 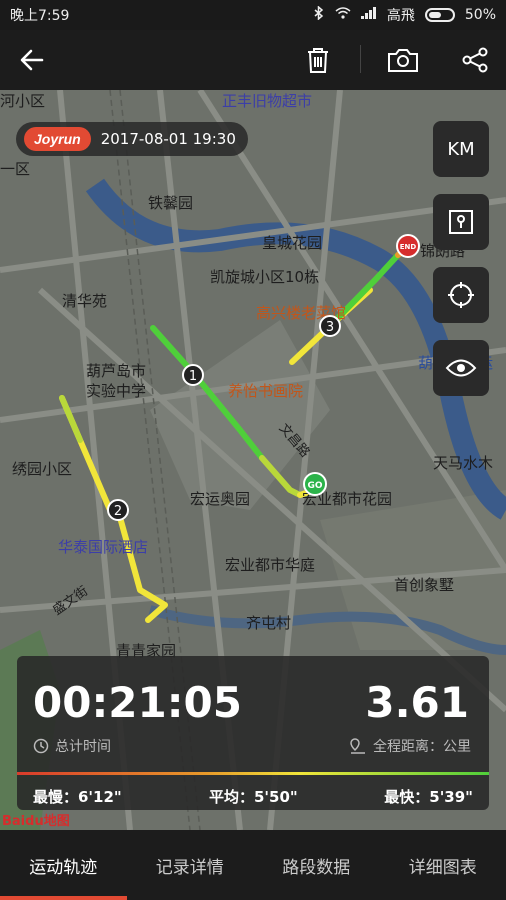 I want to click on status-bar: 晚上7:59 高飛 50%, so click(x=253, y=15).